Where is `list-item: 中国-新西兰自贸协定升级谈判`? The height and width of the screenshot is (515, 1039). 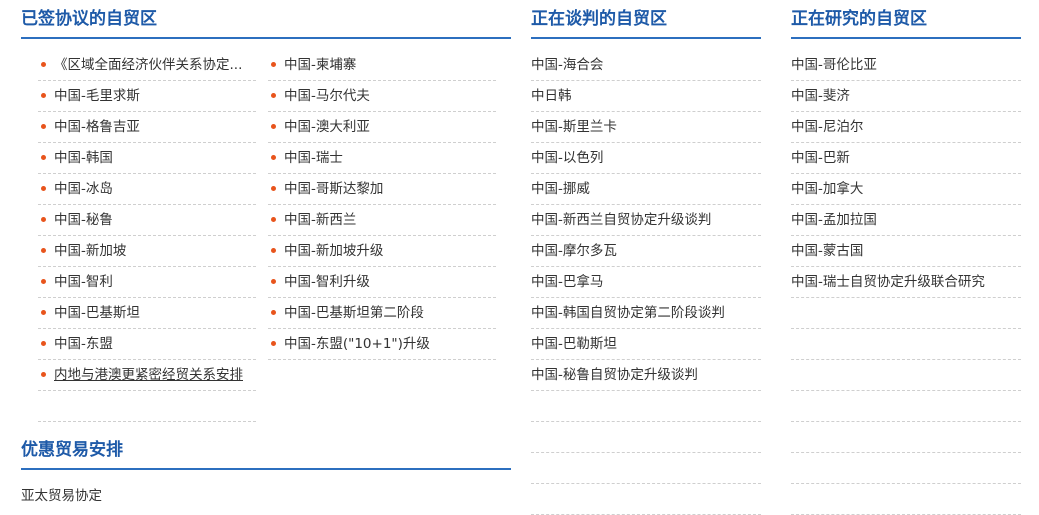 list-item: 中国-新西兰自贸协定升级谈判 is located at coordinates (646, 220).